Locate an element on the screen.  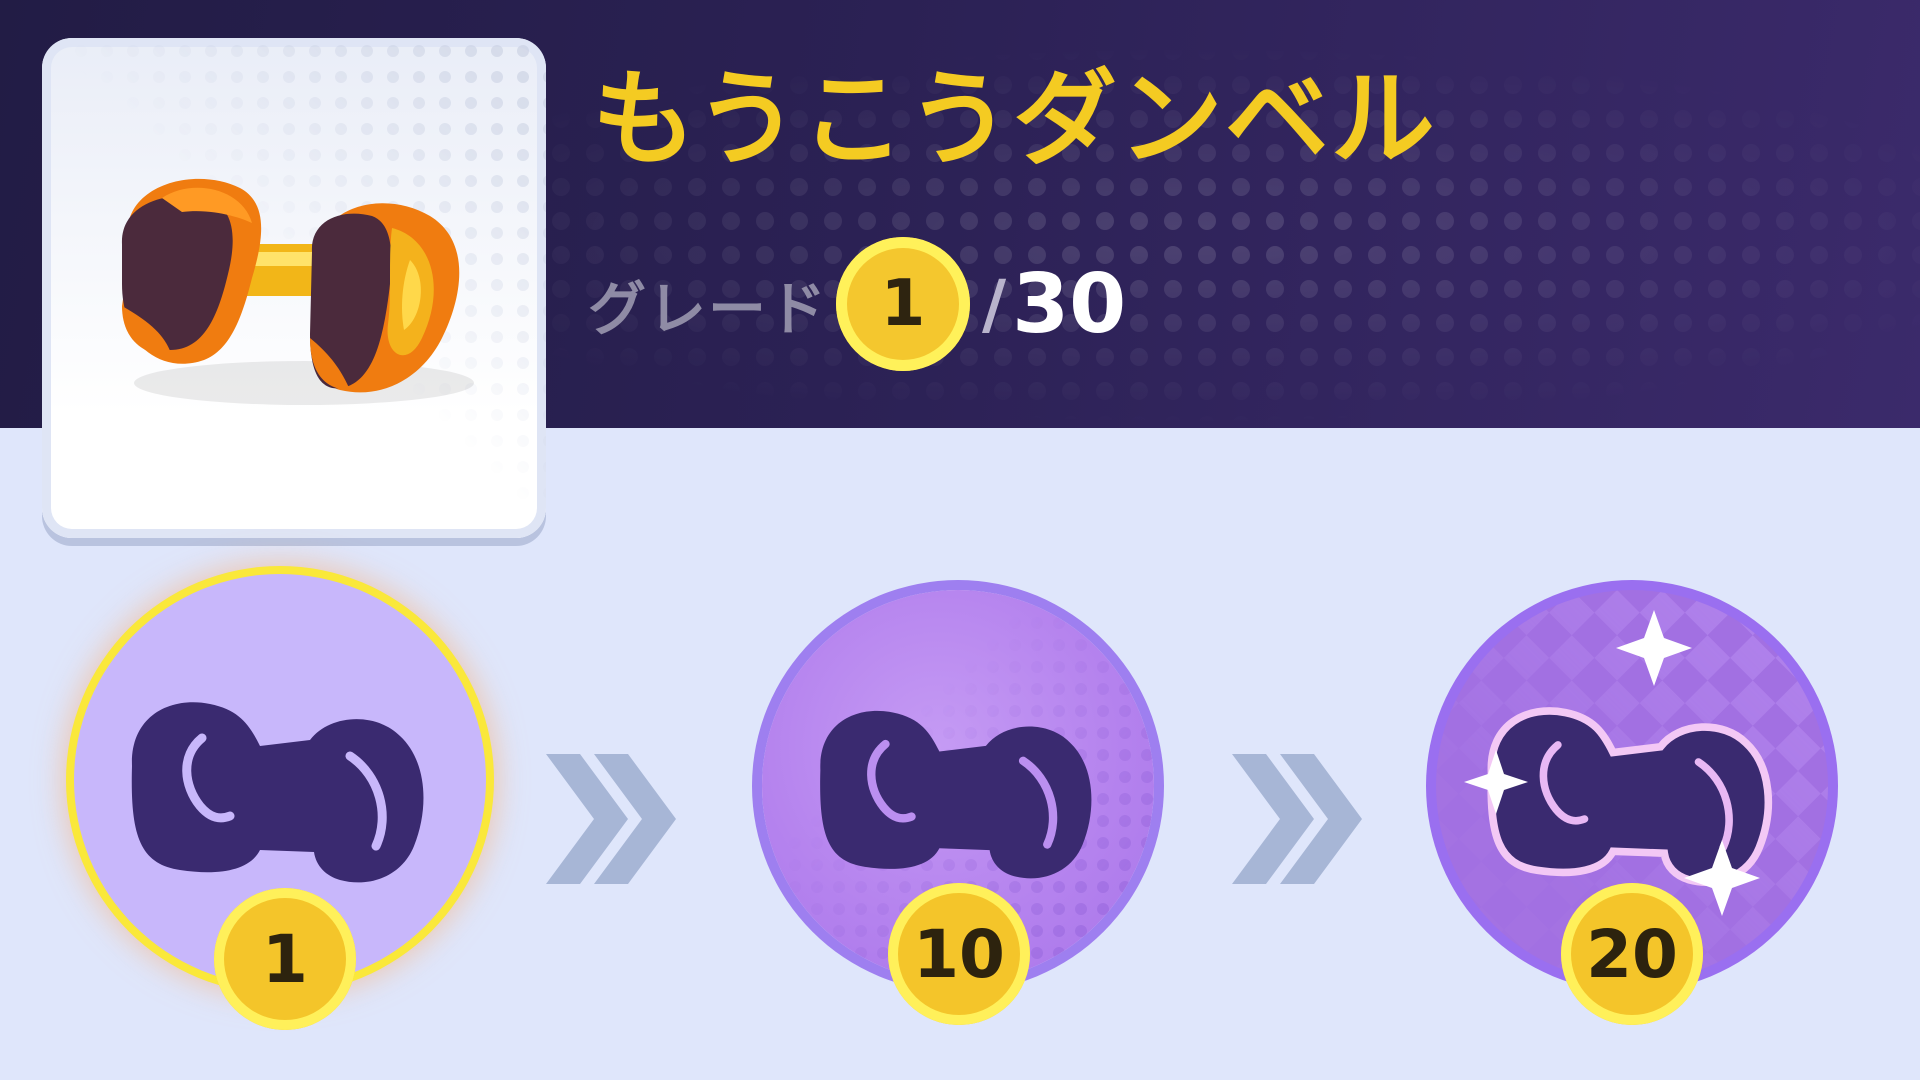
stage-1-level-badge: 1 is located at coordinates (285, 959).